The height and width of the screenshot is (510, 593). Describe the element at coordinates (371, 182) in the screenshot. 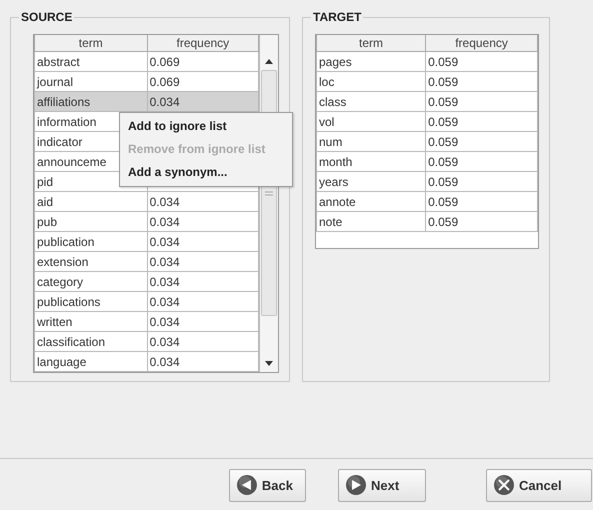

I see `table-cell: years` at that location.